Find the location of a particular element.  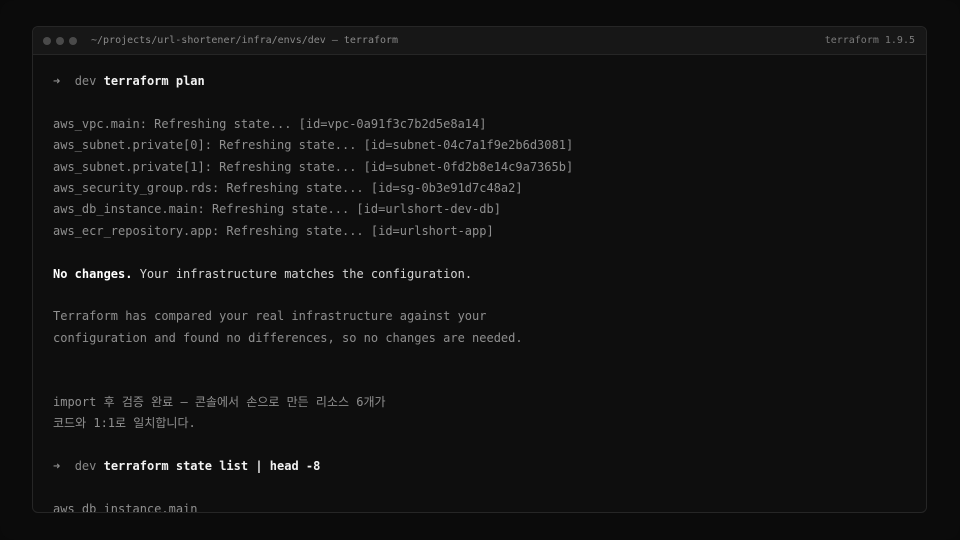

command-text: terraform state list | head -8 is located at coordinates (212, 466).